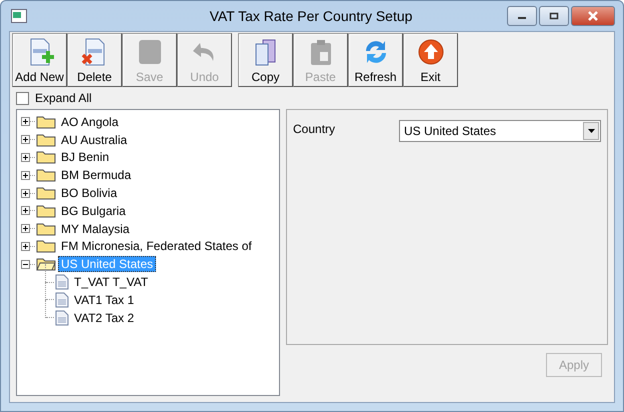 The width and height of the screenshot is (624, 412). I want to click on maximize-icon, so click(554, 16).